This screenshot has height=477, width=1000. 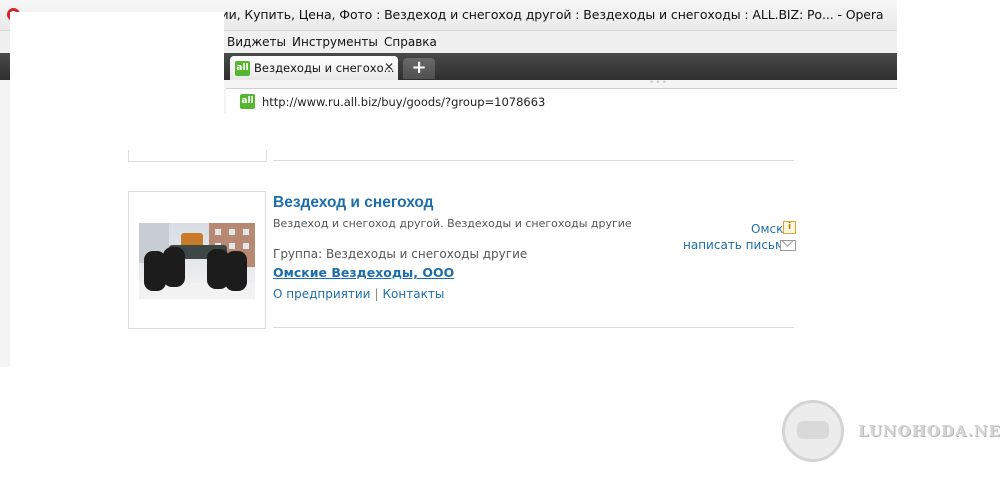 I want to click on product-thumbnail, so click(x=197, y=260).